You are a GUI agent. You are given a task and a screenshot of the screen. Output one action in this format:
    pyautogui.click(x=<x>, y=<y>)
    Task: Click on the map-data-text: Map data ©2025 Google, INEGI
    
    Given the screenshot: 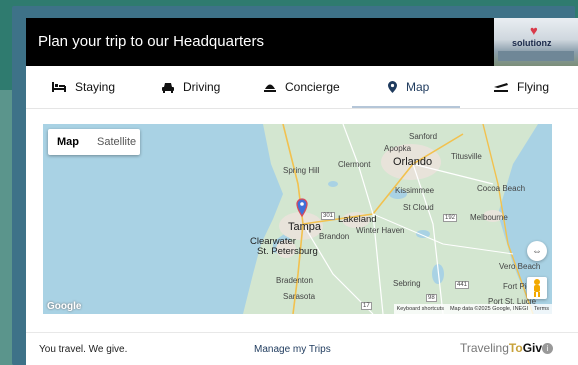 What is the action you would take?
    pyautogui.click(x=489, y=309)
    